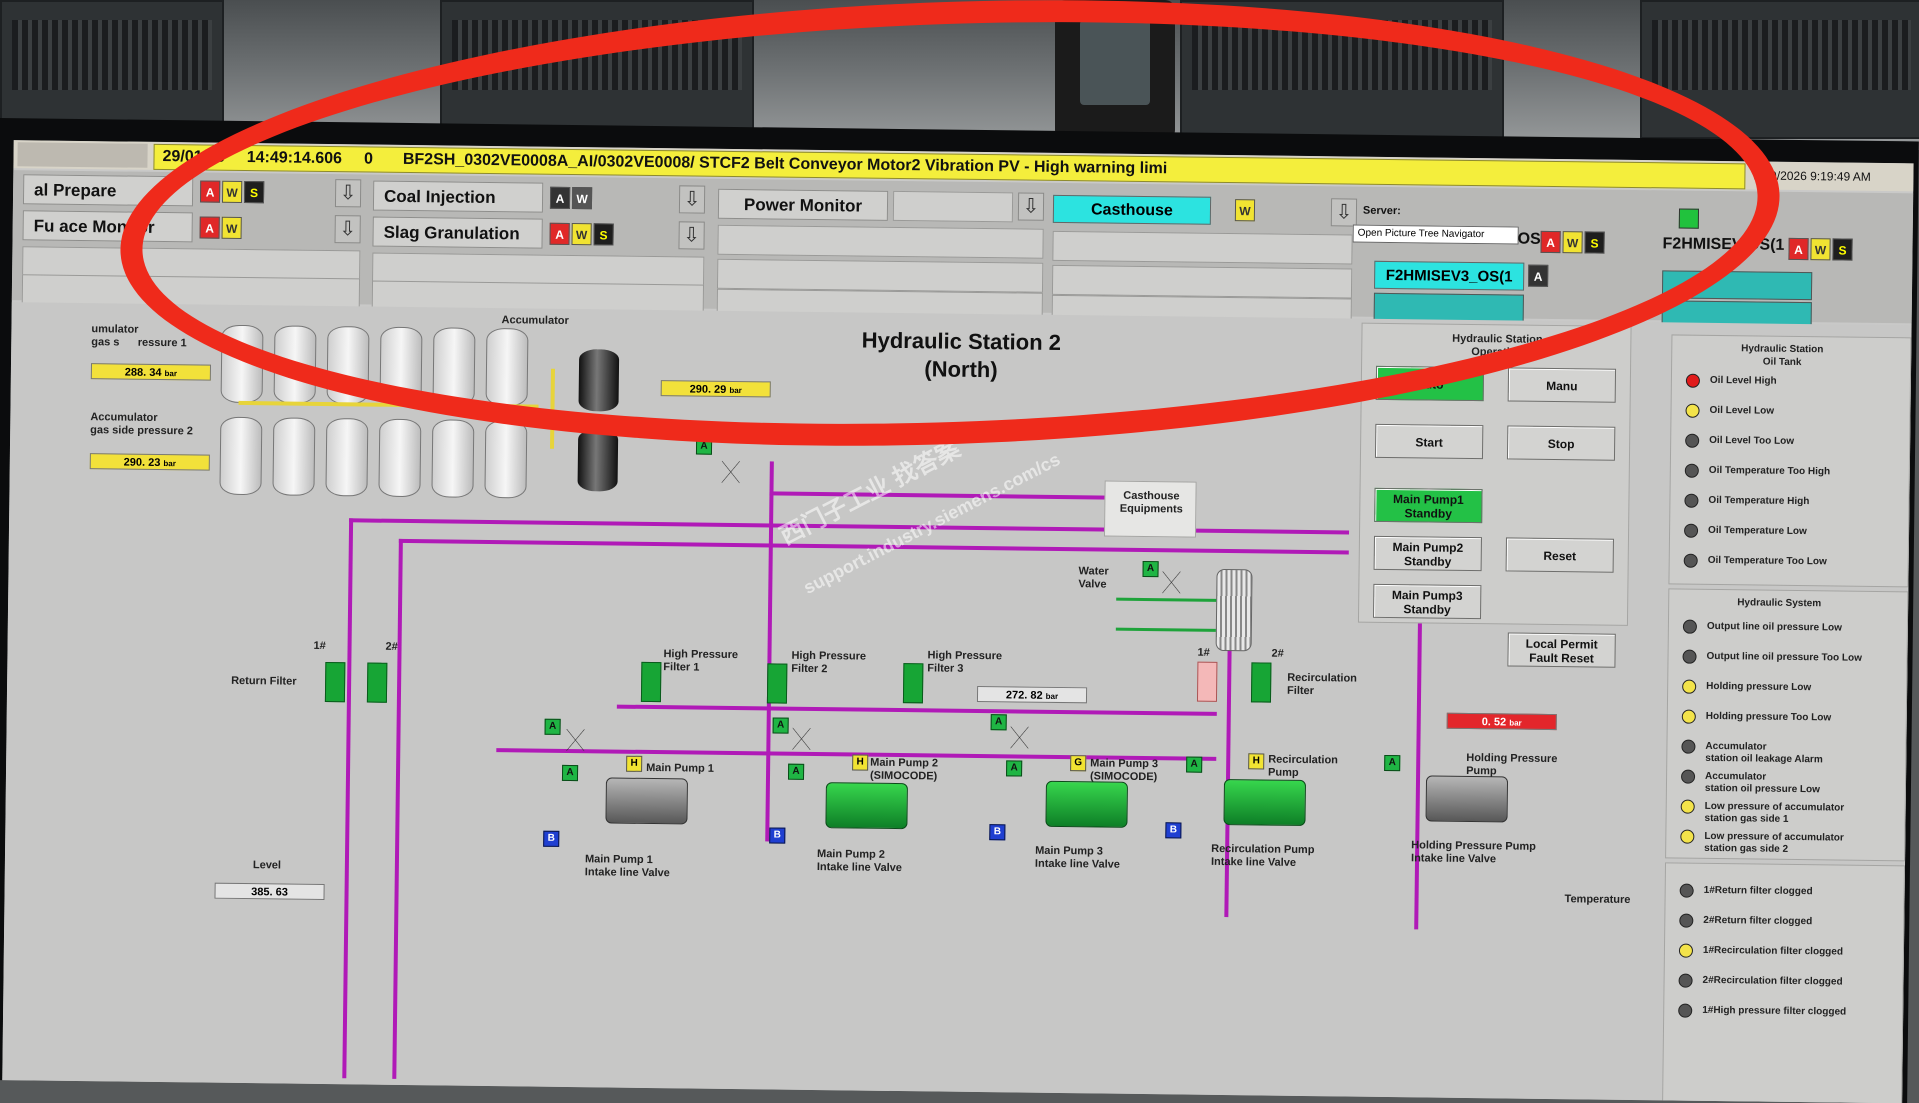 The height and width of the screenshot is (1103, 1919). Describe the element at coordinates (1473, 852) in the screenshot. I see `holding-intake-valve-label: Holding Pressure Pump Intake line Valve` at that location.